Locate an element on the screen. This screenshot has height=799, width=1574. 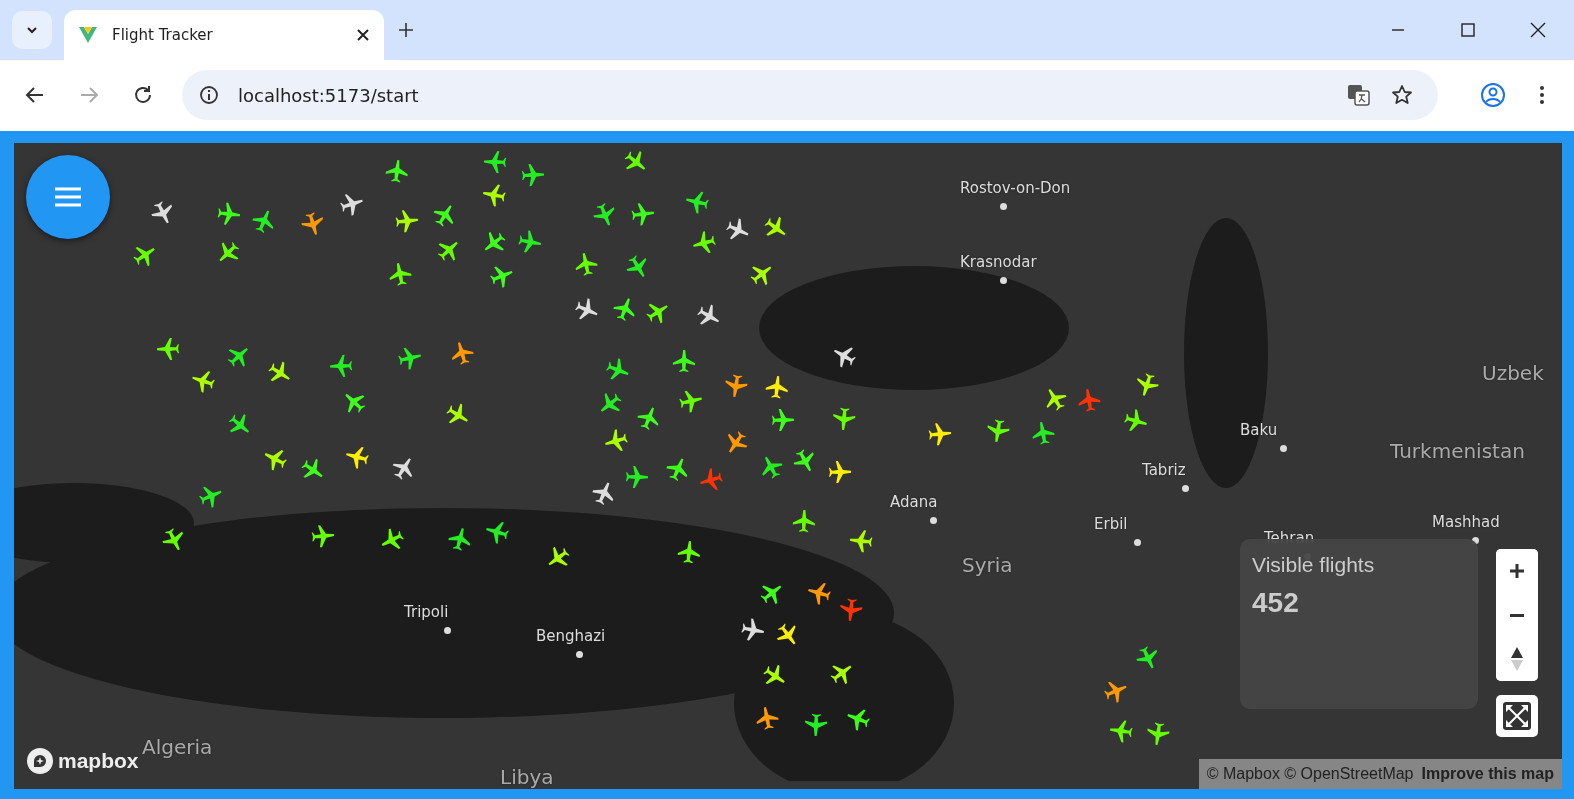
translate-icon is located at coordinates (1359, 95).